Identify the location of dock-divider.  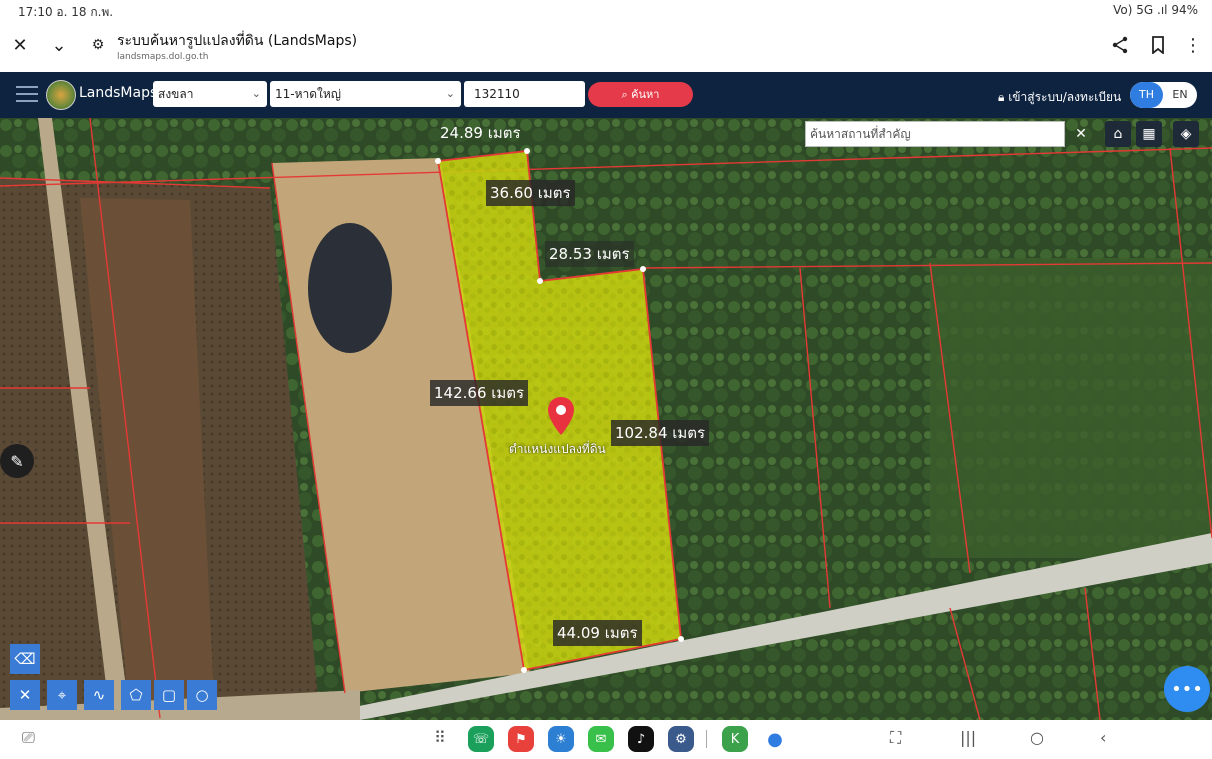
(706, 739).